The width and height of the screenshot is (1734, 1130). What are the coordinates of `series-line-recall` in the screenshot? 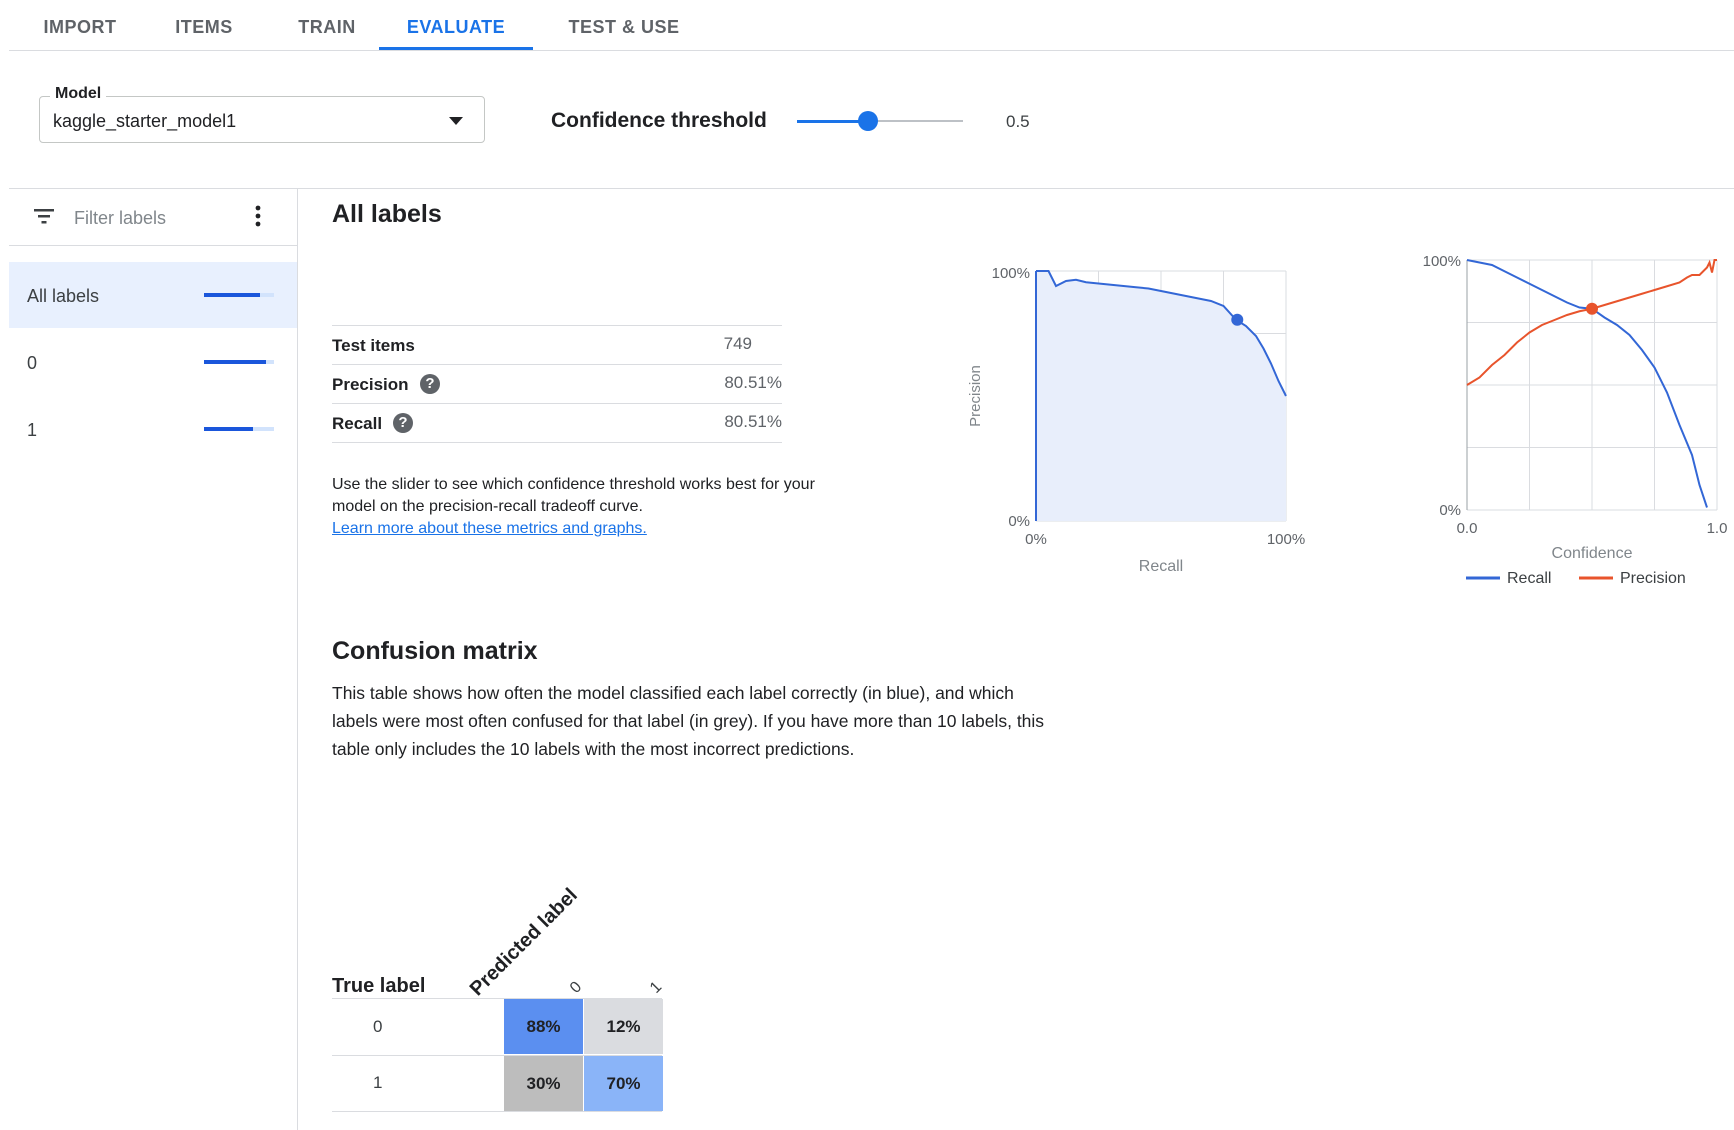 It's located at (1587, 383).